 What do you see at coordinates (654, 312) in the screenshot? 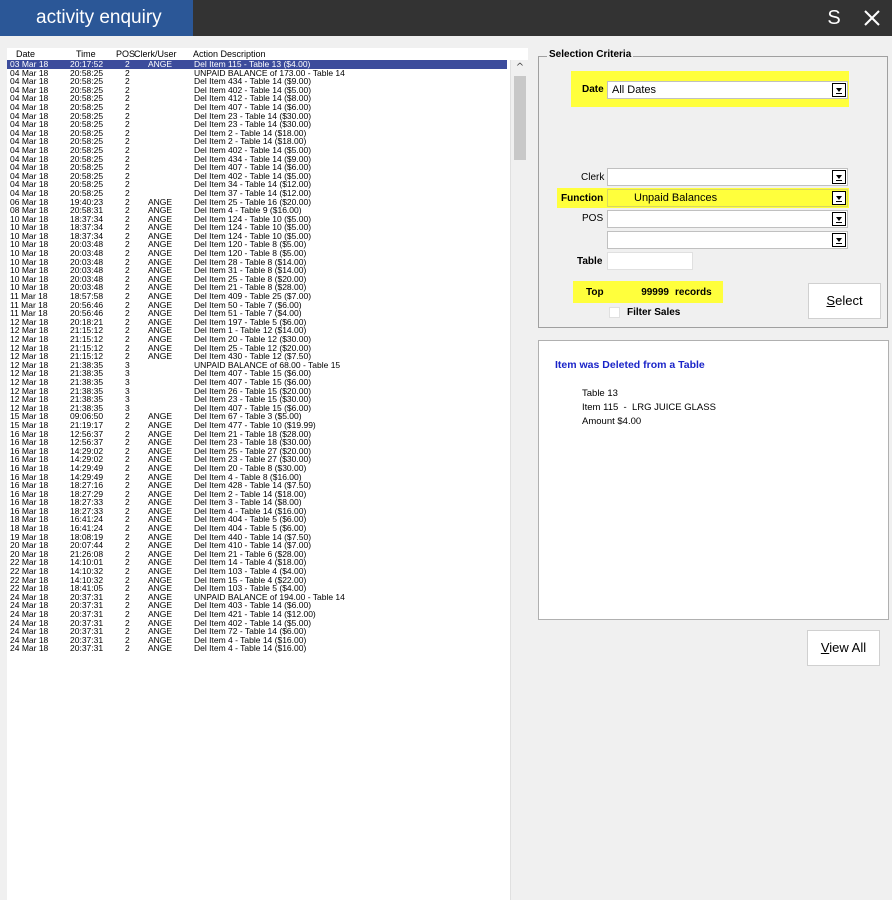
I see `filter-sales-label: Filter Sales` at bounding box center [654, 312].